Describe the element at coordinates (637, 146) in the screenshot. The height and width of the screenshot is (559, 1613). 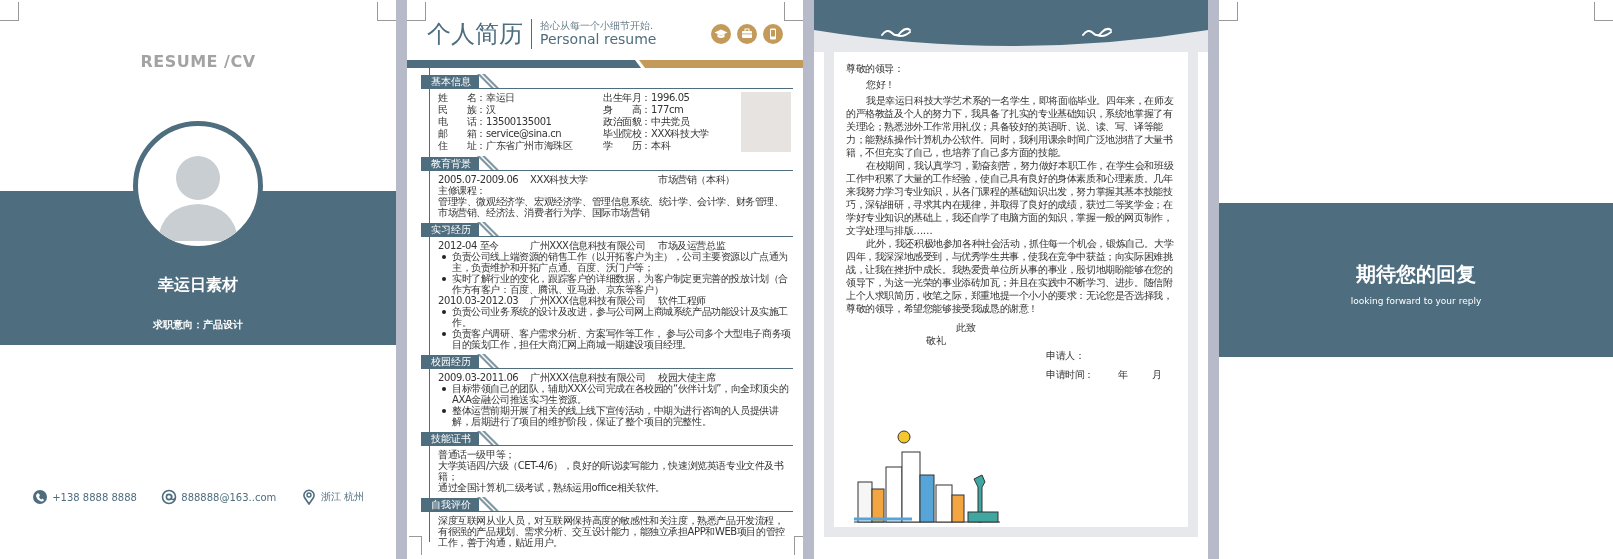
I see `info-text: 学 历：本科` at that location.